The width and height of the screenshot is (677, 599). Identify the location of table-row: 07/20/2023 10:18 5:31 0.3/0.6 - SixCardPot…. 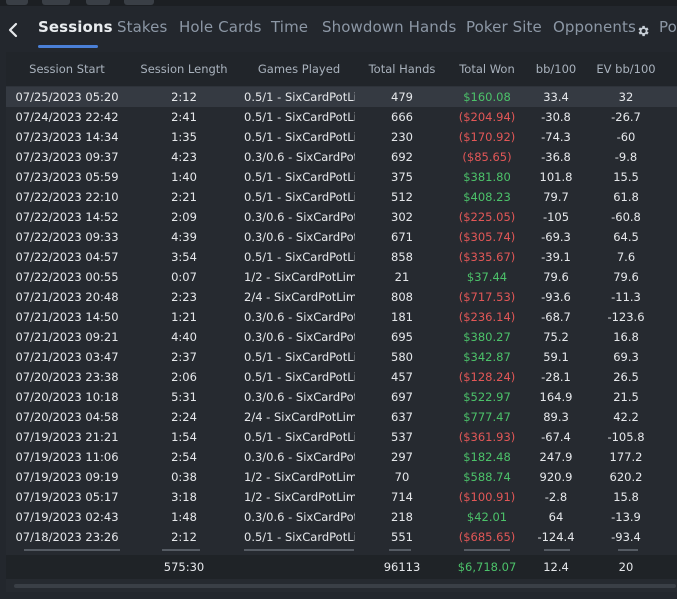
(341, 397).